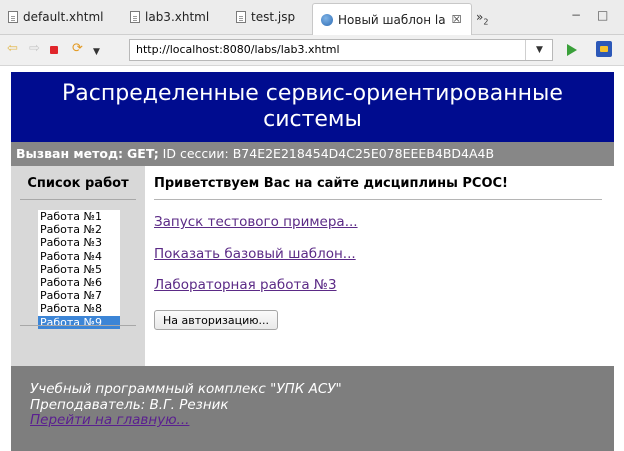 This screenshot has height=451, width=624. I want to click on tab-label: Новый шаблон la, so click(392, 19).